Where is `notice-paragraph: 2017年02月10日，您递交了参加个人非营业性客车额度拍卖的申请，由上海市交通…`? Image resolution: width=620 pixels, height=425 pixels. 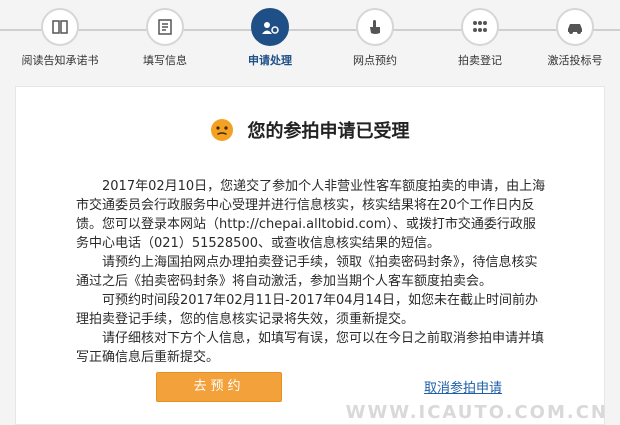 notice-paragraph: 2017年02月10日，您递交了参加个人非营业性客车额度拍卖的申请，由上海市交通… is located at coordinates (311, 215).